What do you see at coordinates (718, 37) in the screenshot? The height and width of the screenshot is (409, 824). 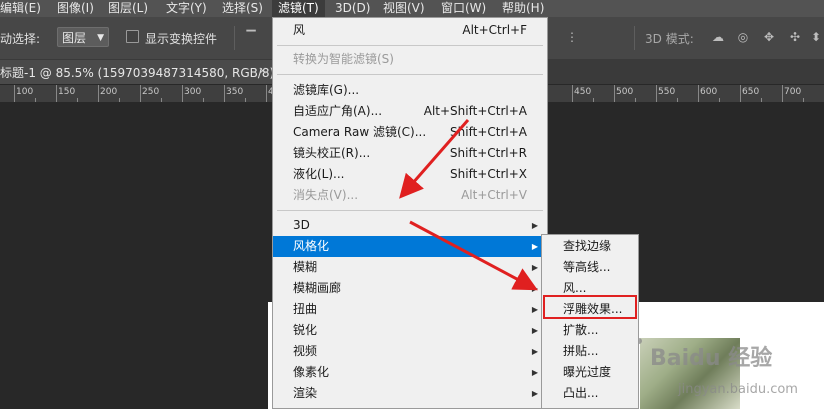 I see `rotate-3d-icon: ☁` at bounding box center [718, 37].